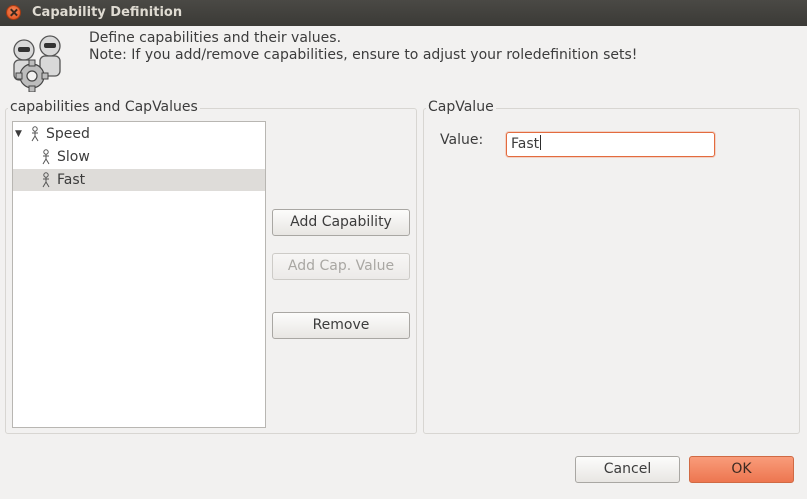  I want to click on tree-item-fast: Fast, so click(139, 180).